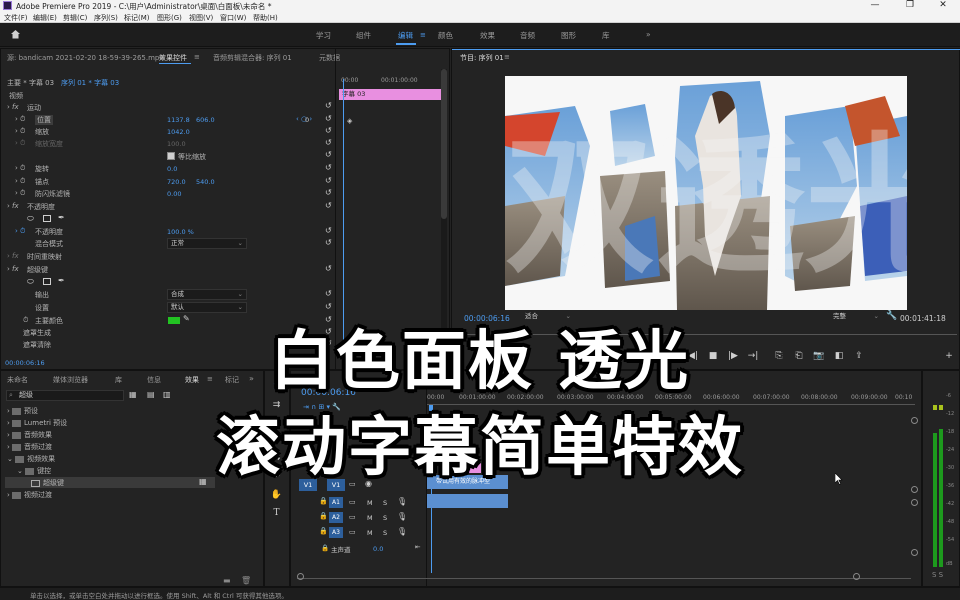 Image resolution: width=960 pixels, height=600 pixels. What do you see at coordinates (937, 575) in the screenshot?
I see `solo-meter-buttons: S S` at bounding box center [937, 575].